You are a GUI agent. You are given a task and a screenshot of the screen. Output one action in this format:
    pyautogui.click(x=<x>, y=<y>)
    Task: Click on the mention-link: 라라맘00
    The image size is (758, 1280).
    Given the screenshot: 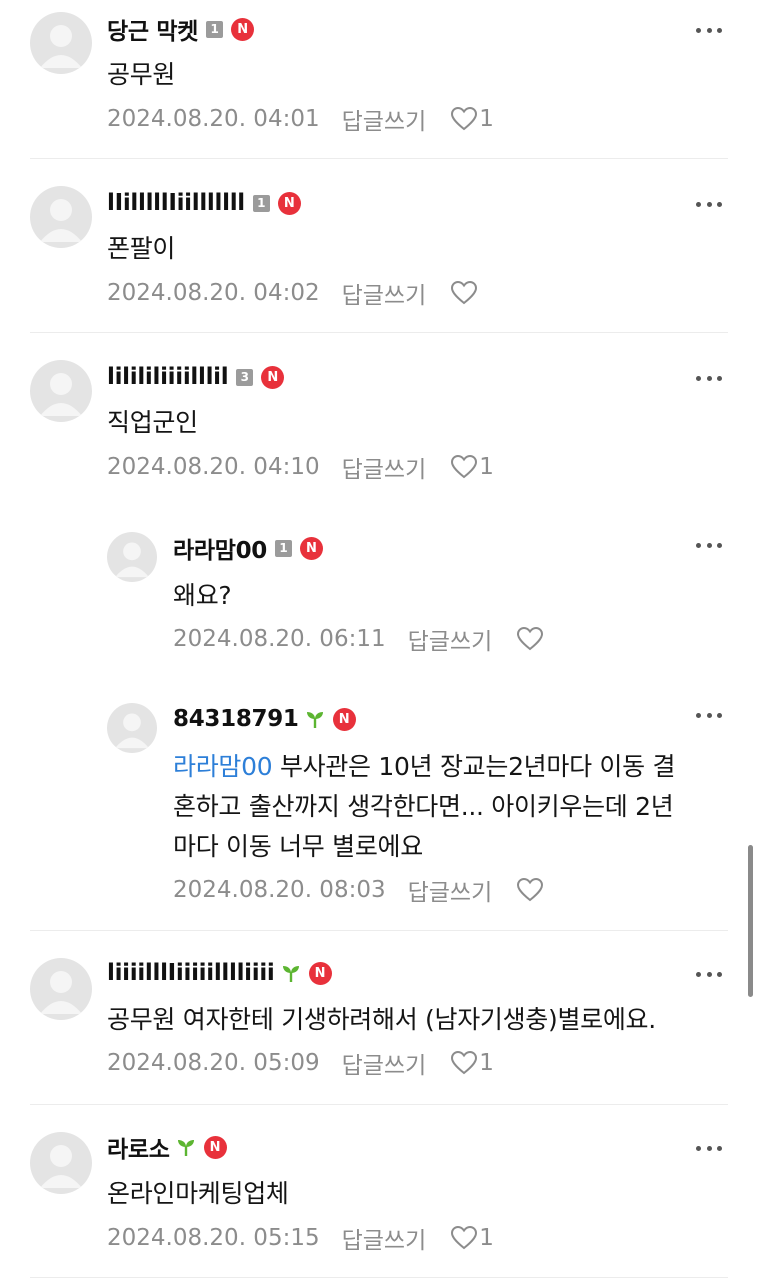 What is the action you would take?
    pyautogui.click(x=223, y=766)
    